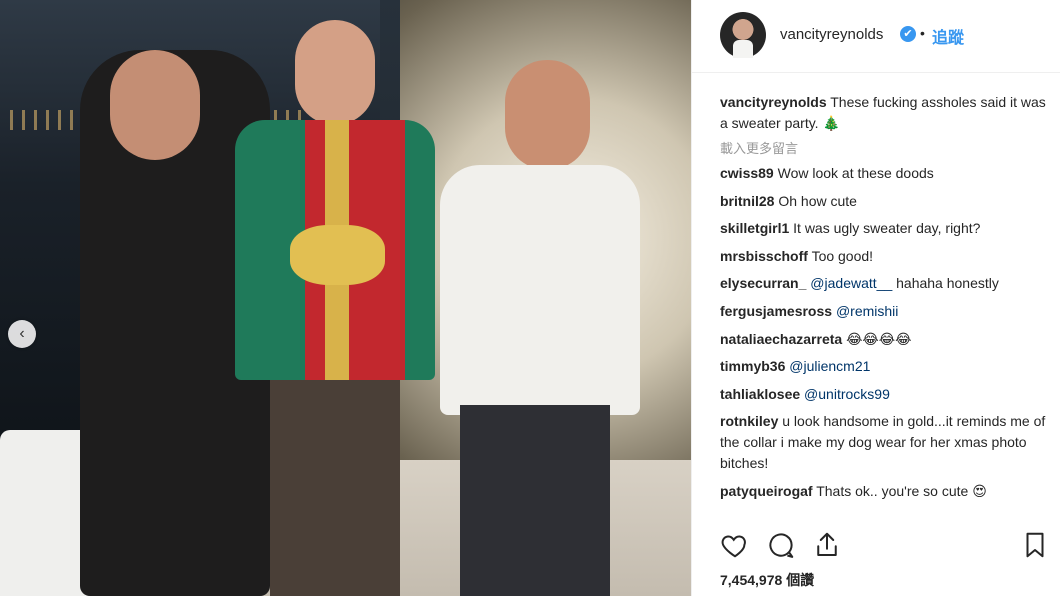 This screenshot has height=596, width=1060. What do you see at coordinates (827, 545) in the screenshot?
I see `share-icon` at bounding box center [827, 545].